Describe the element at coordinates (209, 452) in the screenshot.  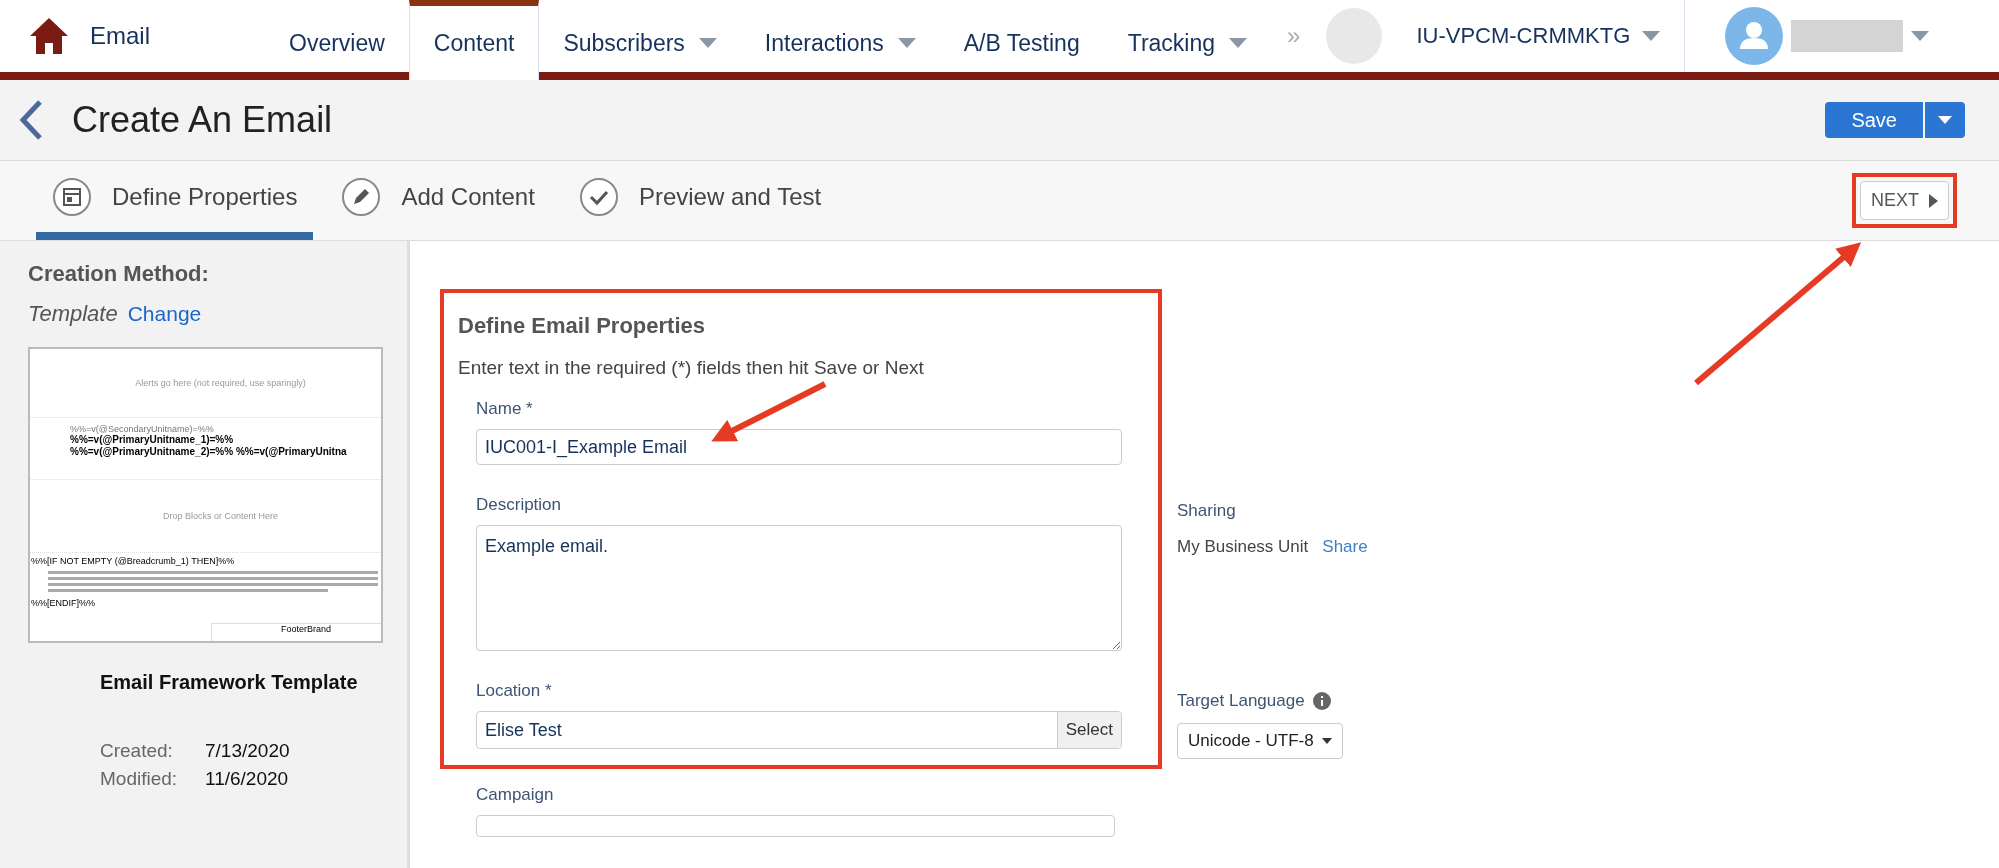
I see `thumbnail-text: %%=v(@PrimaryUnitname_2)=%% %%=v(@PrimaryUnitna` at that location.